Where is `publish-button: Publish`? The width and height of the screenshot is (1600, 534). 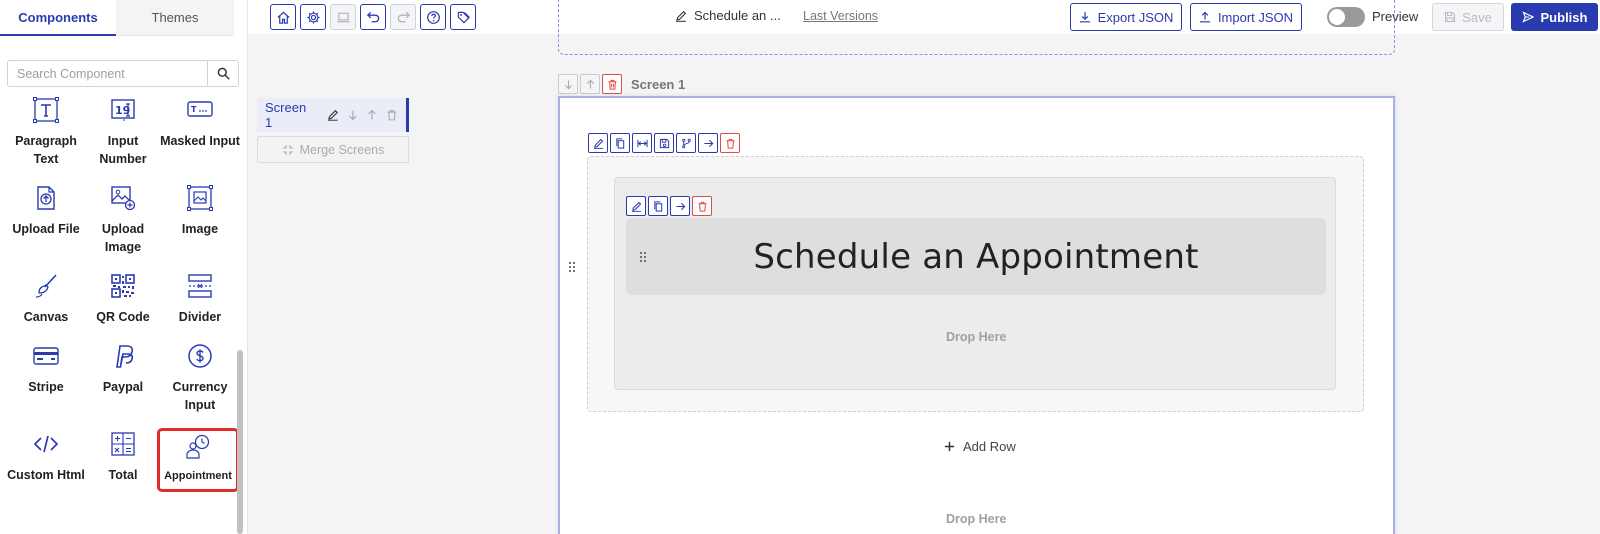
publish-button: Publish is located at coordinates (1554, 17).